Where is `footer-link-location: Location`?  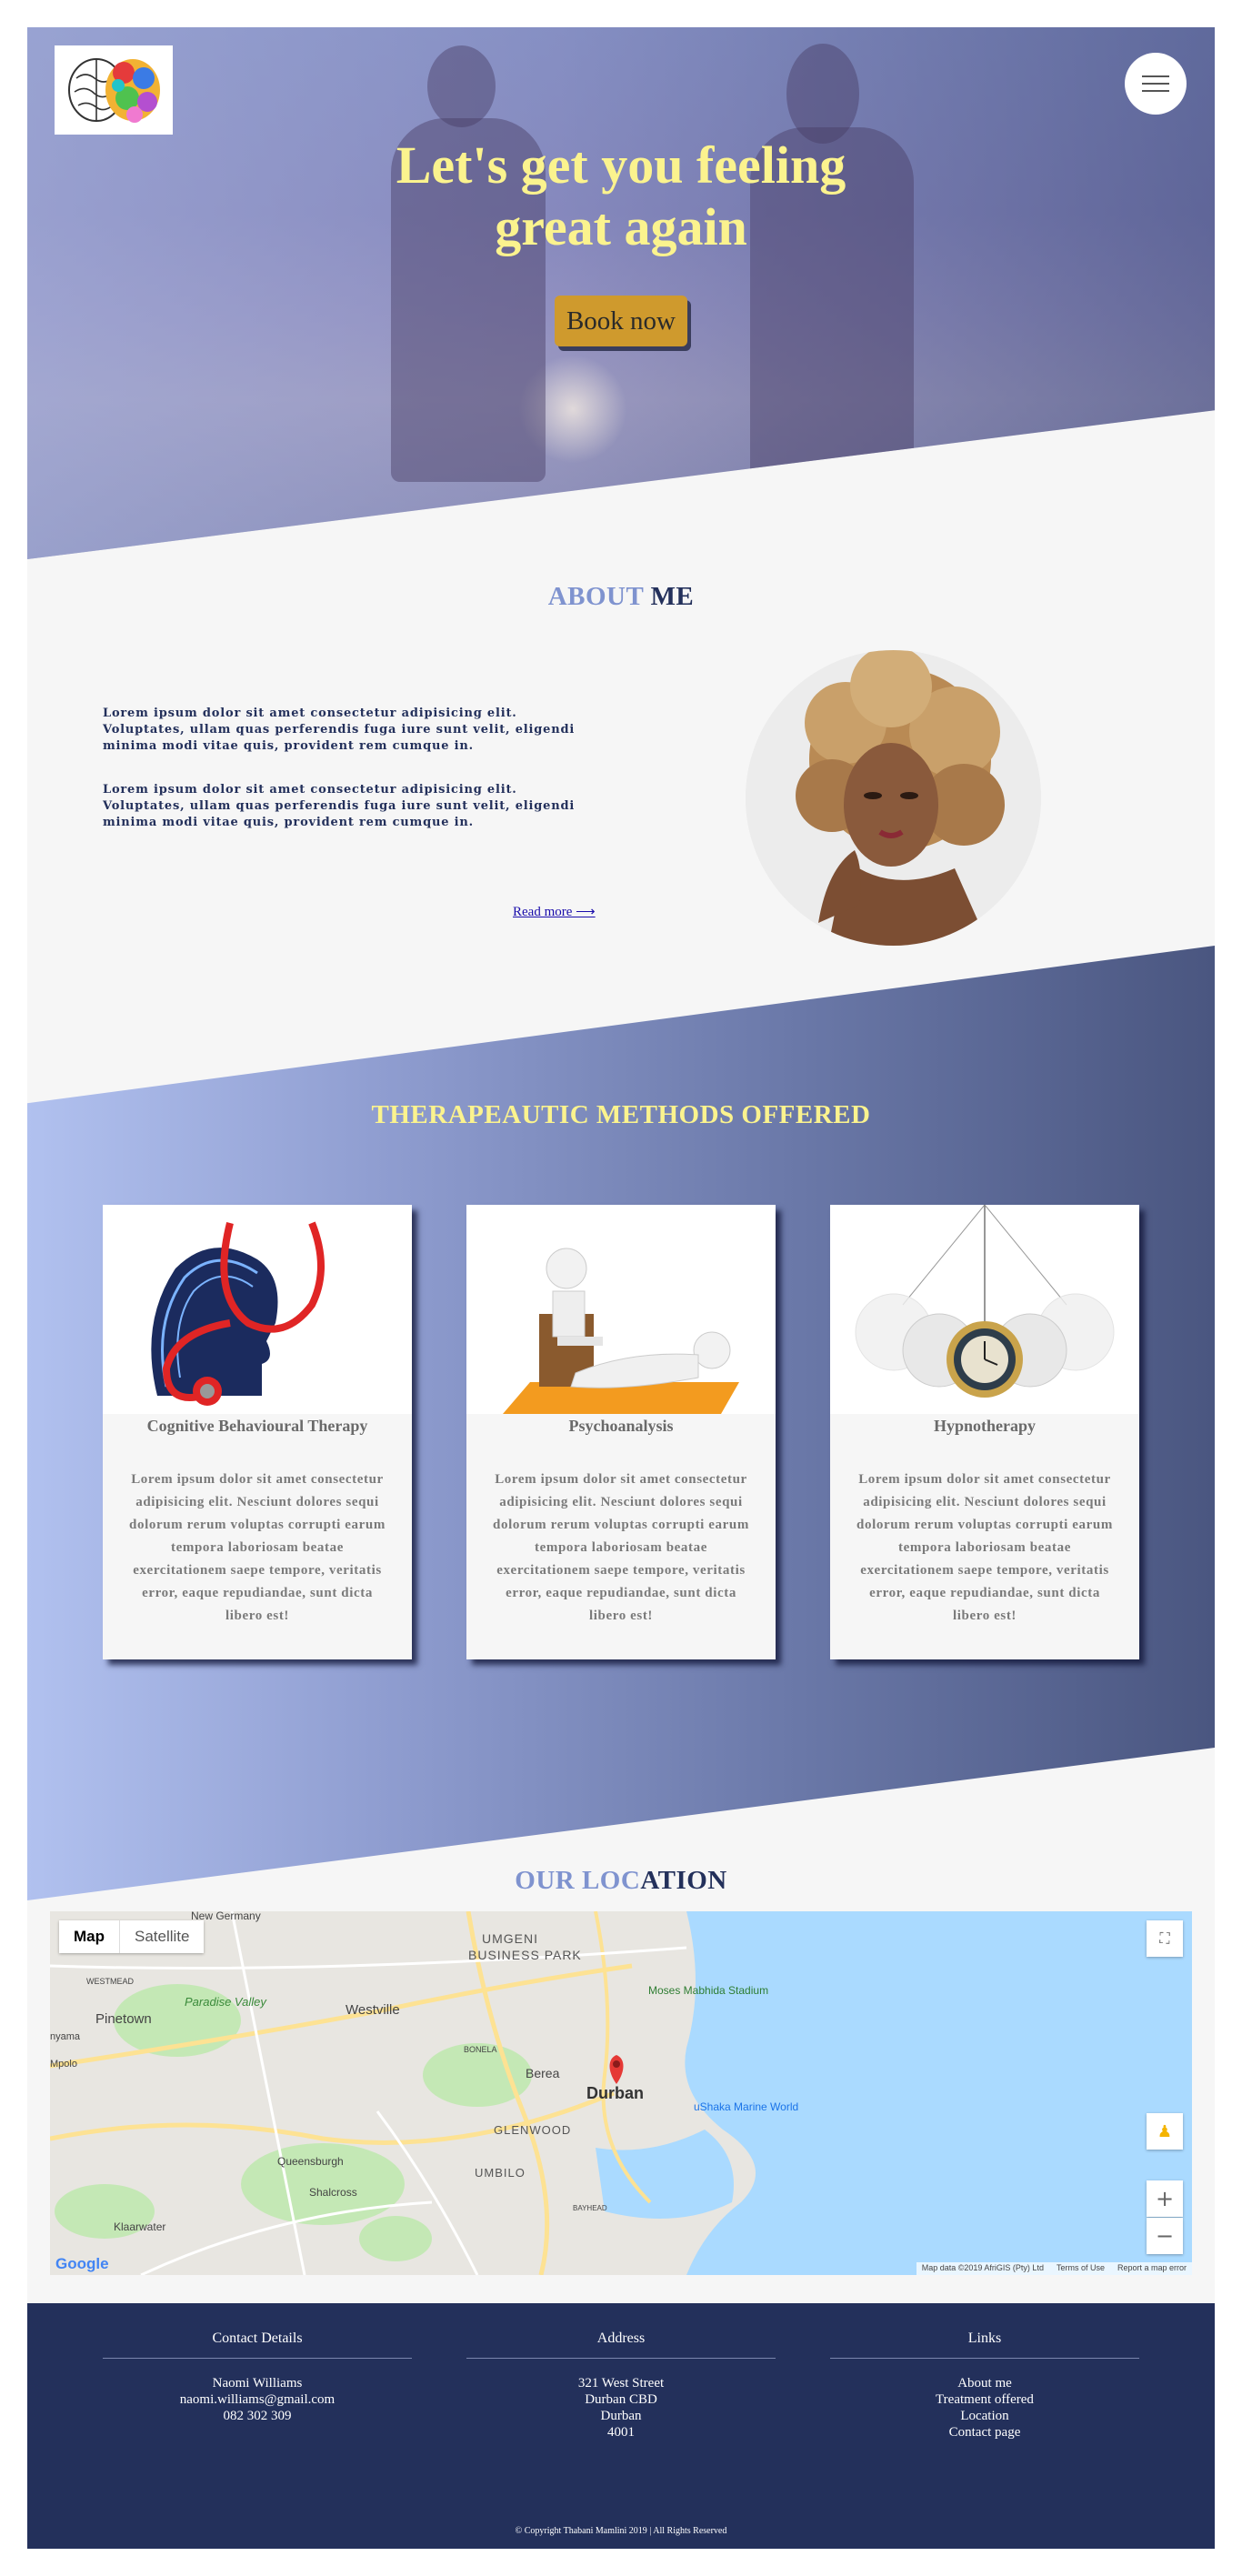
footer-link-location: Location is located at coordinates (984, 2416).